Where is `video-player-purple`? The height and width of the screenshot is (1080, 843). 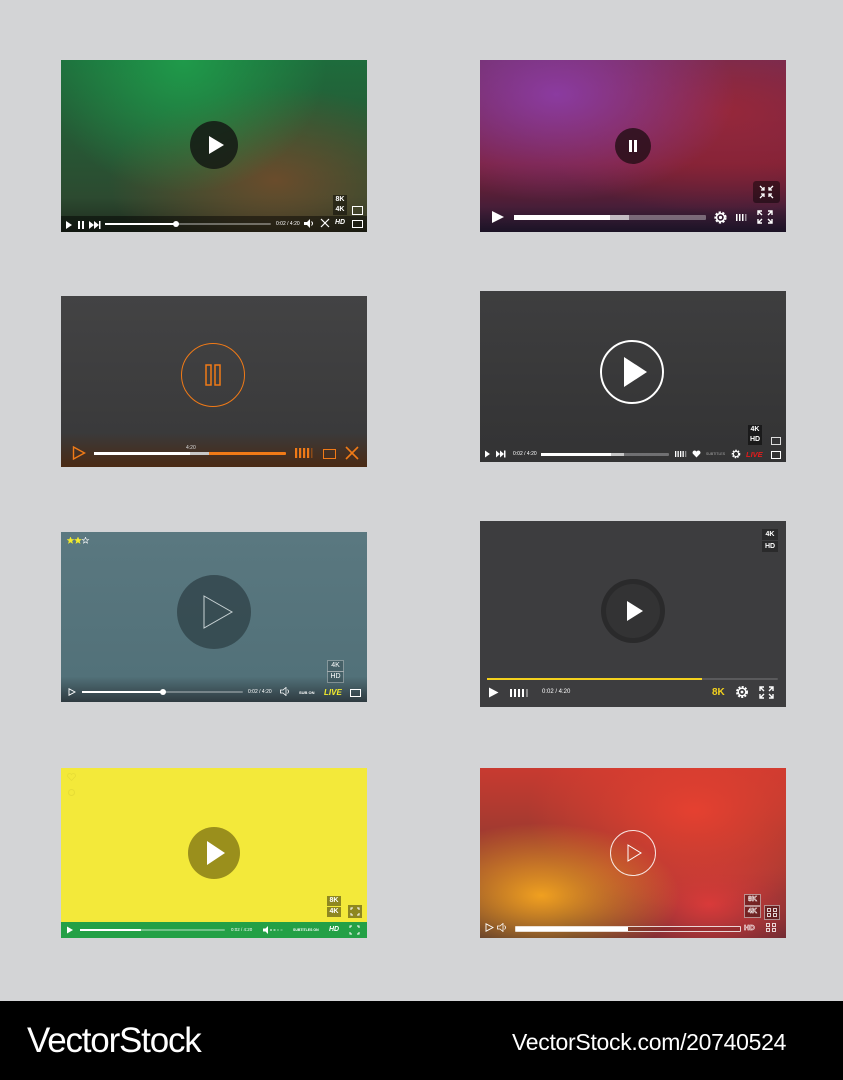
video-player-purple is located at coordinates (633, 146).